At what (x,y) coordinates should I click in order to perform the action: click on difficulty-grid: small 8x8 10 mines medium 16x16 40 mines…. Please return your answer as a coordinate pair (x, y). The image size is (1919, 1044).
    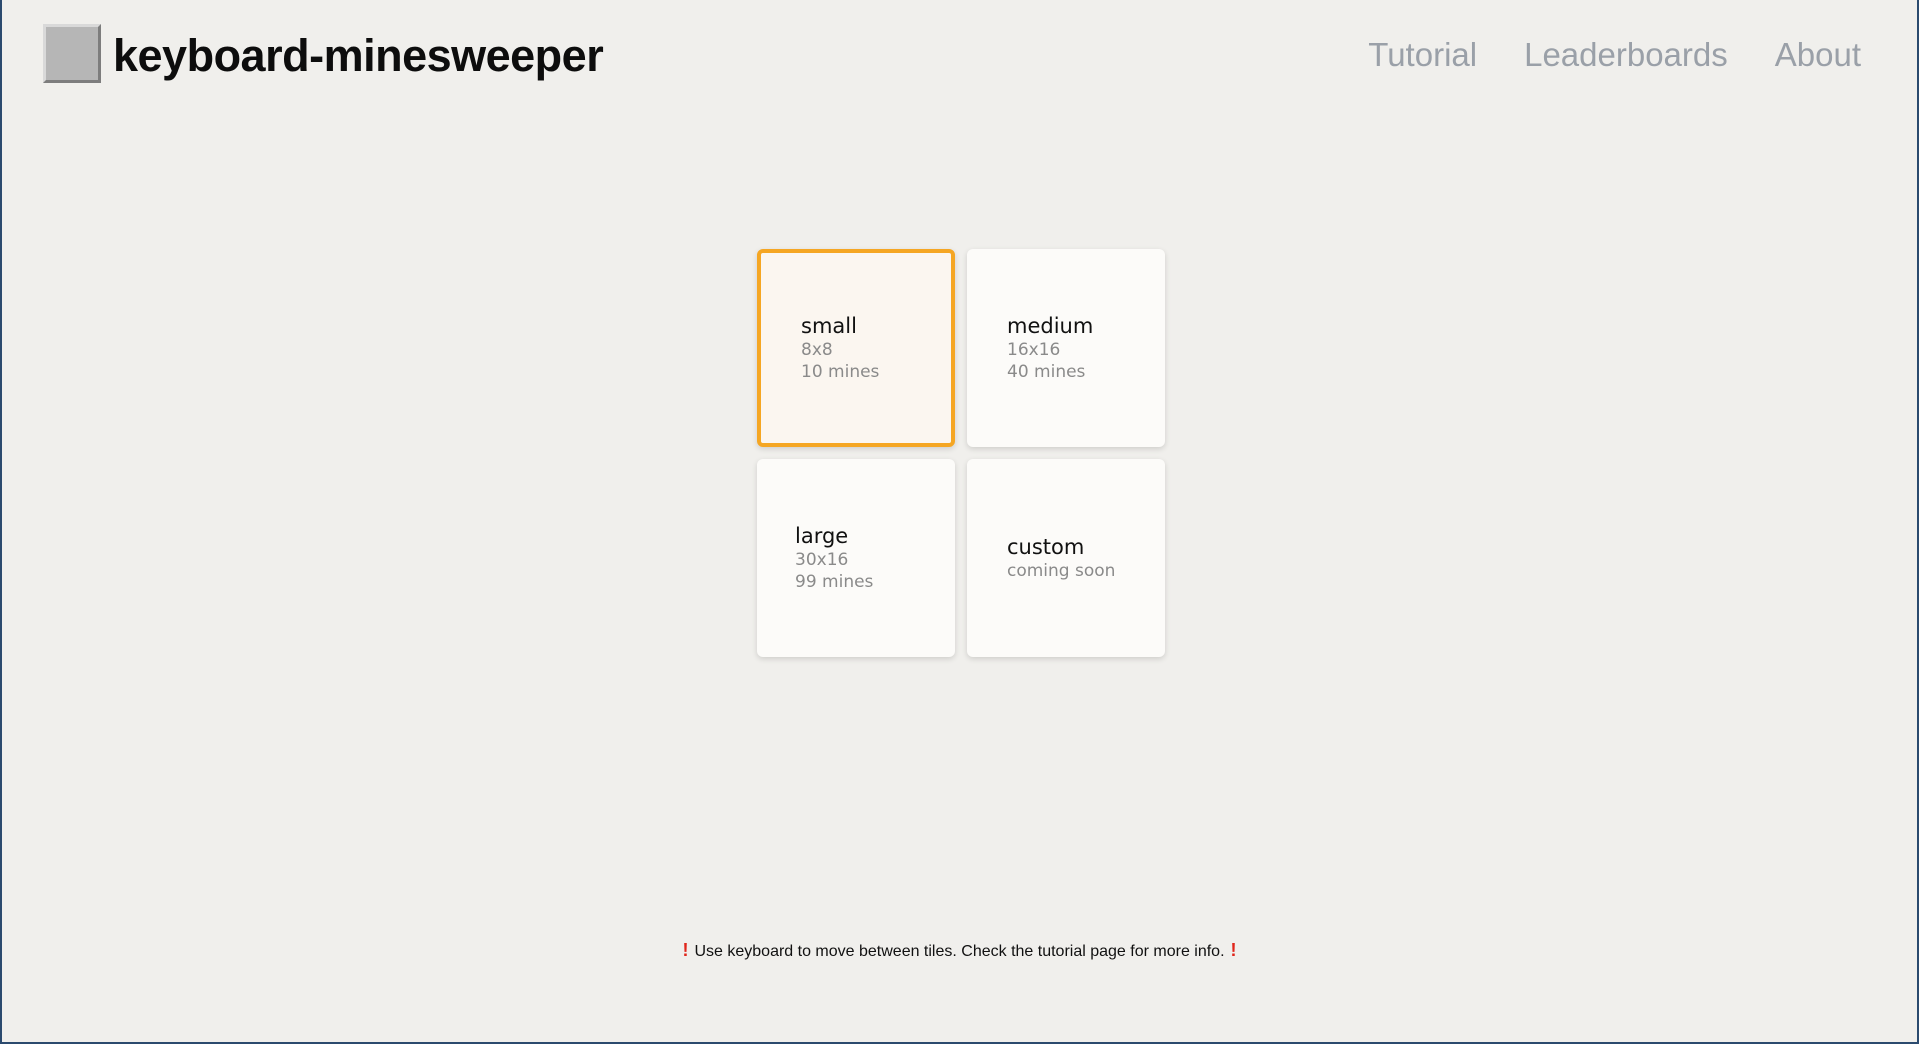
    Looking at the image, I should click on (962, 454).